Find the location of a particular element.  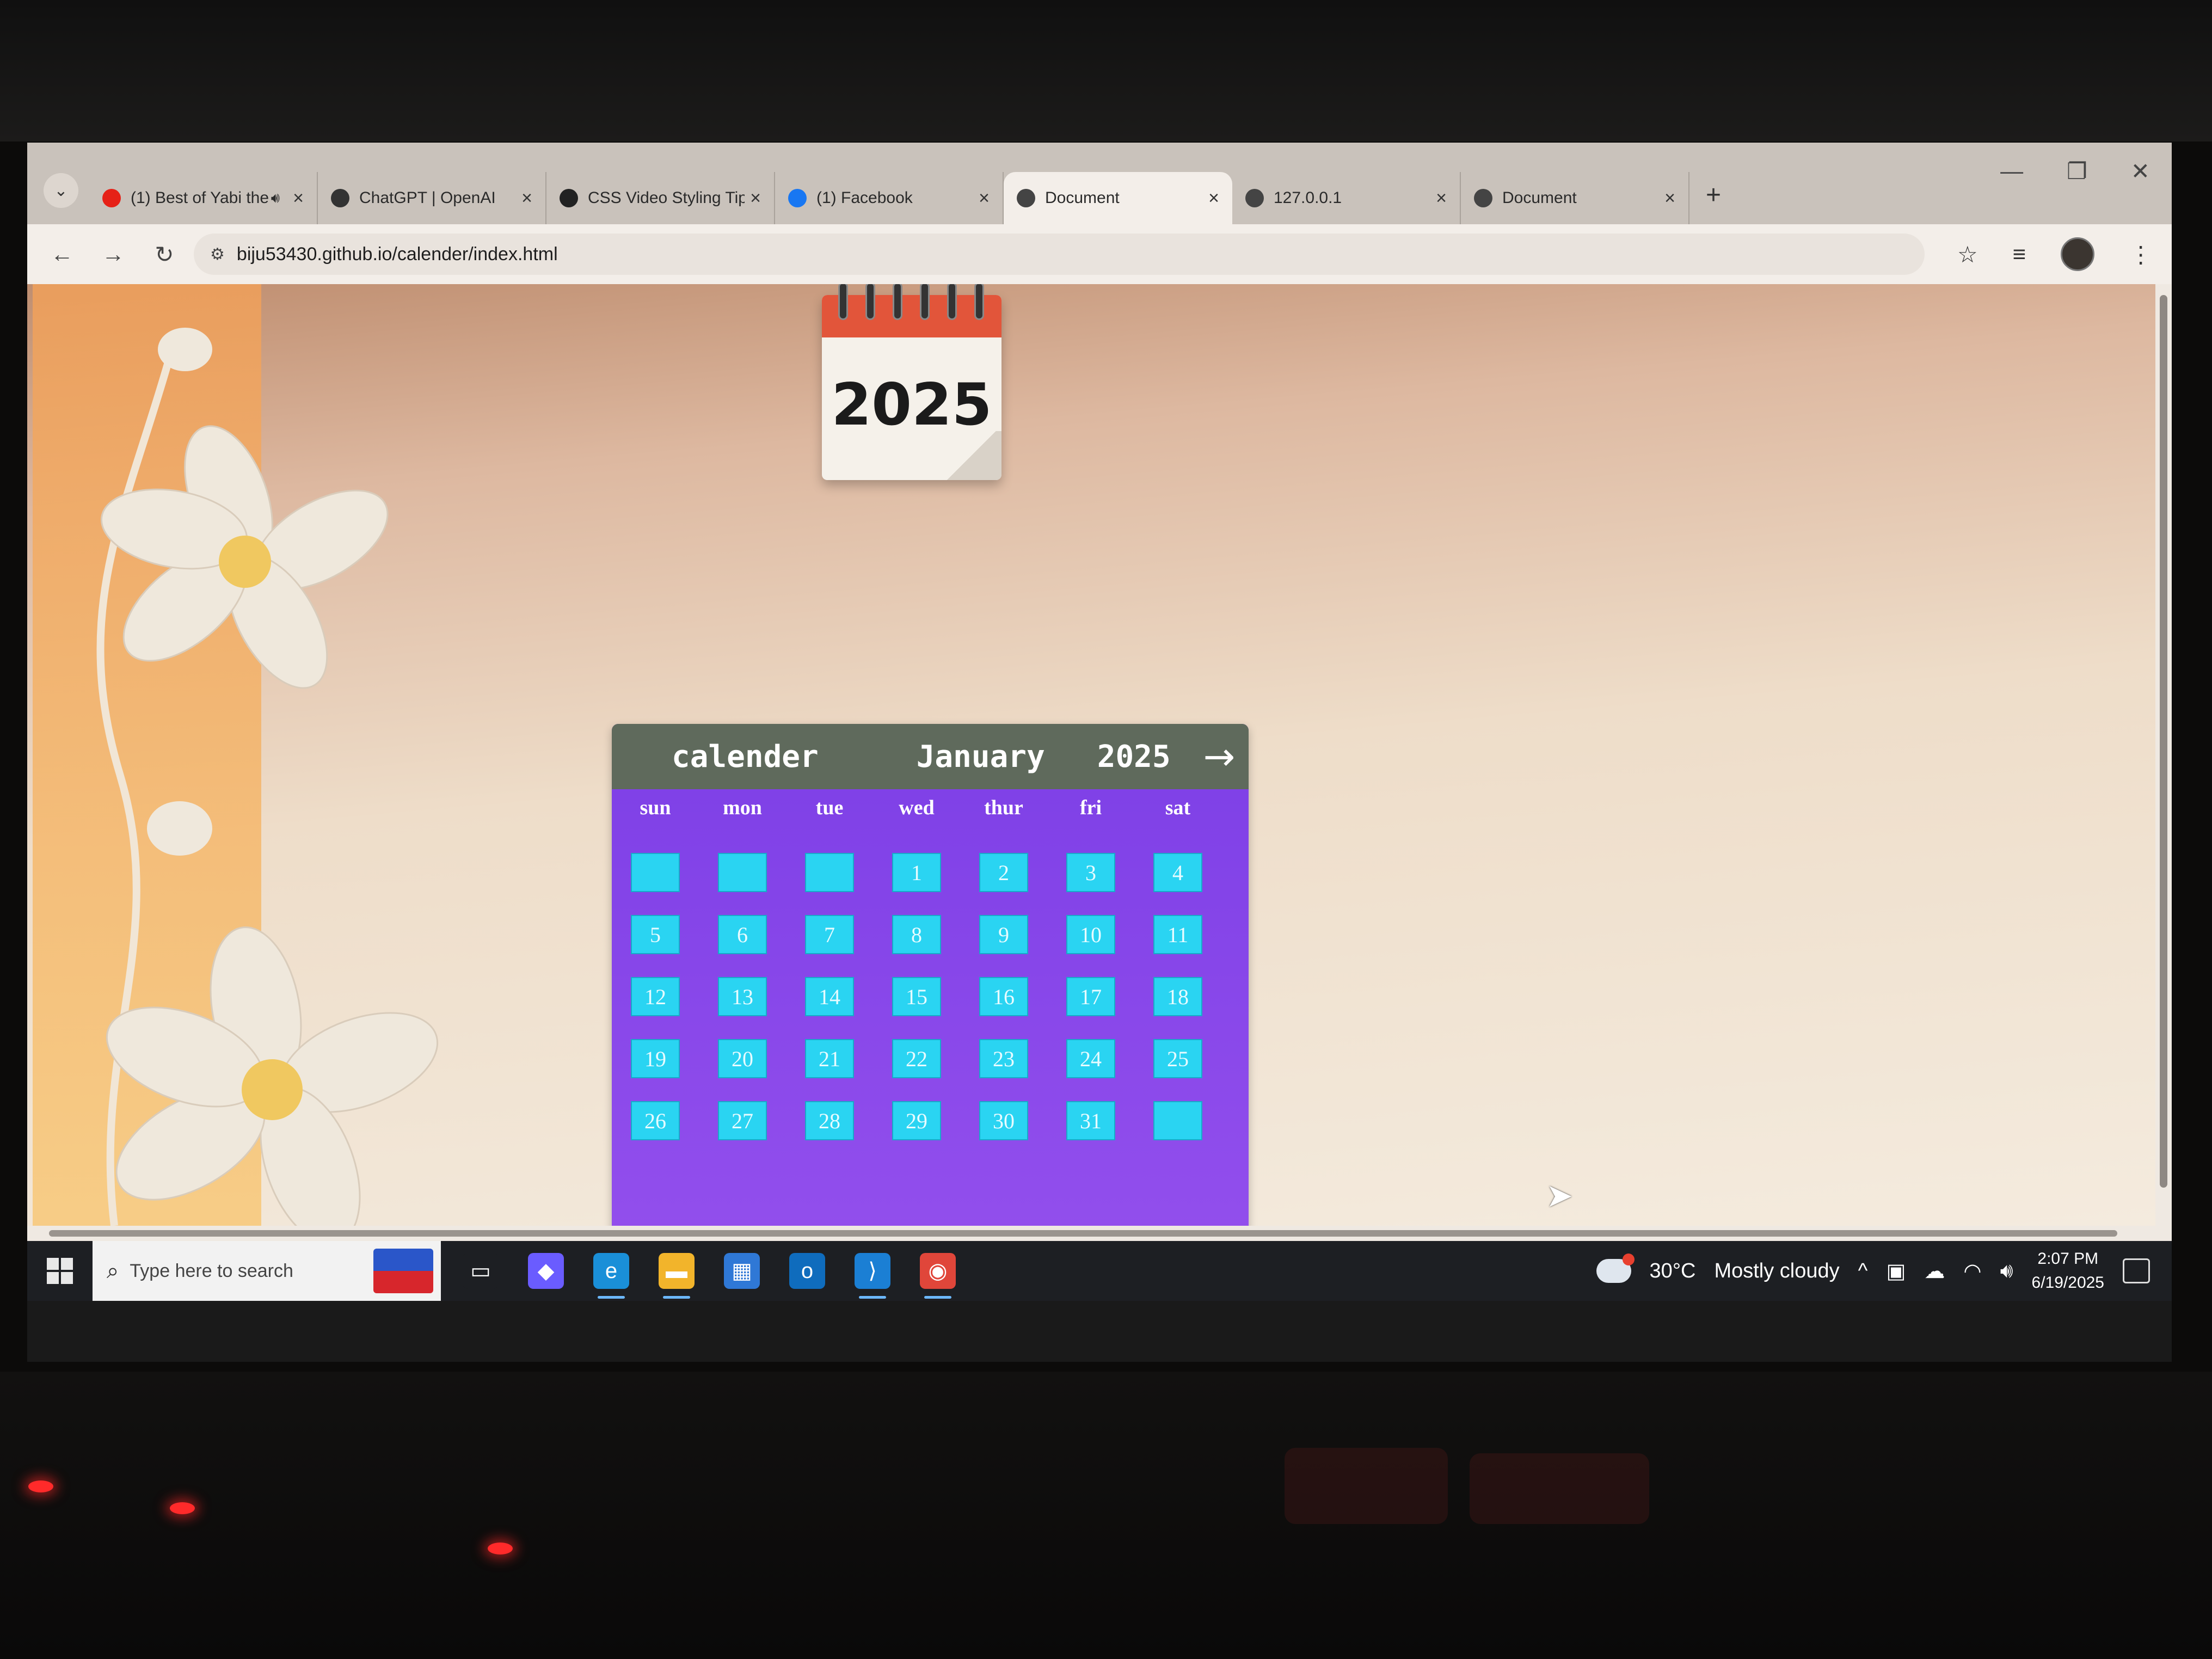

day-box: 26 is located at coordinates (656, 1121).